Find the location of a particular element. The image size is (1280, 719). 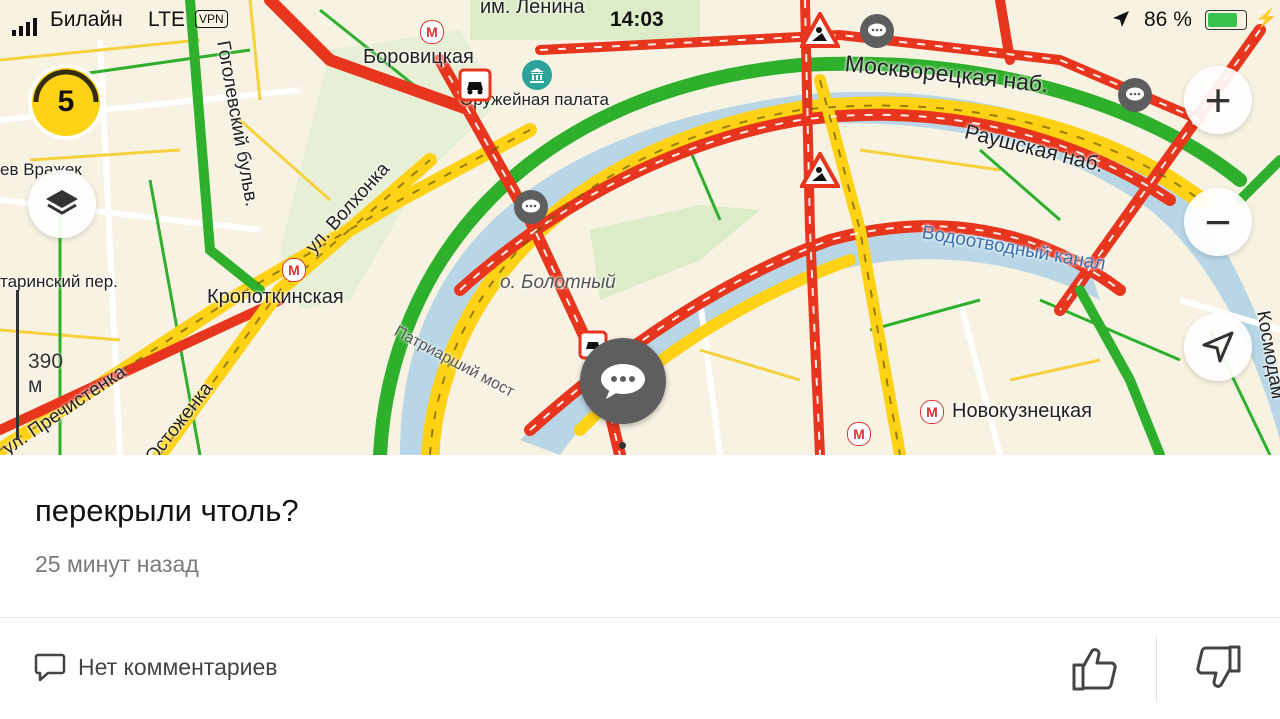

map-label-tarinsky: таринский пер. is located at coordinates (59, 281).